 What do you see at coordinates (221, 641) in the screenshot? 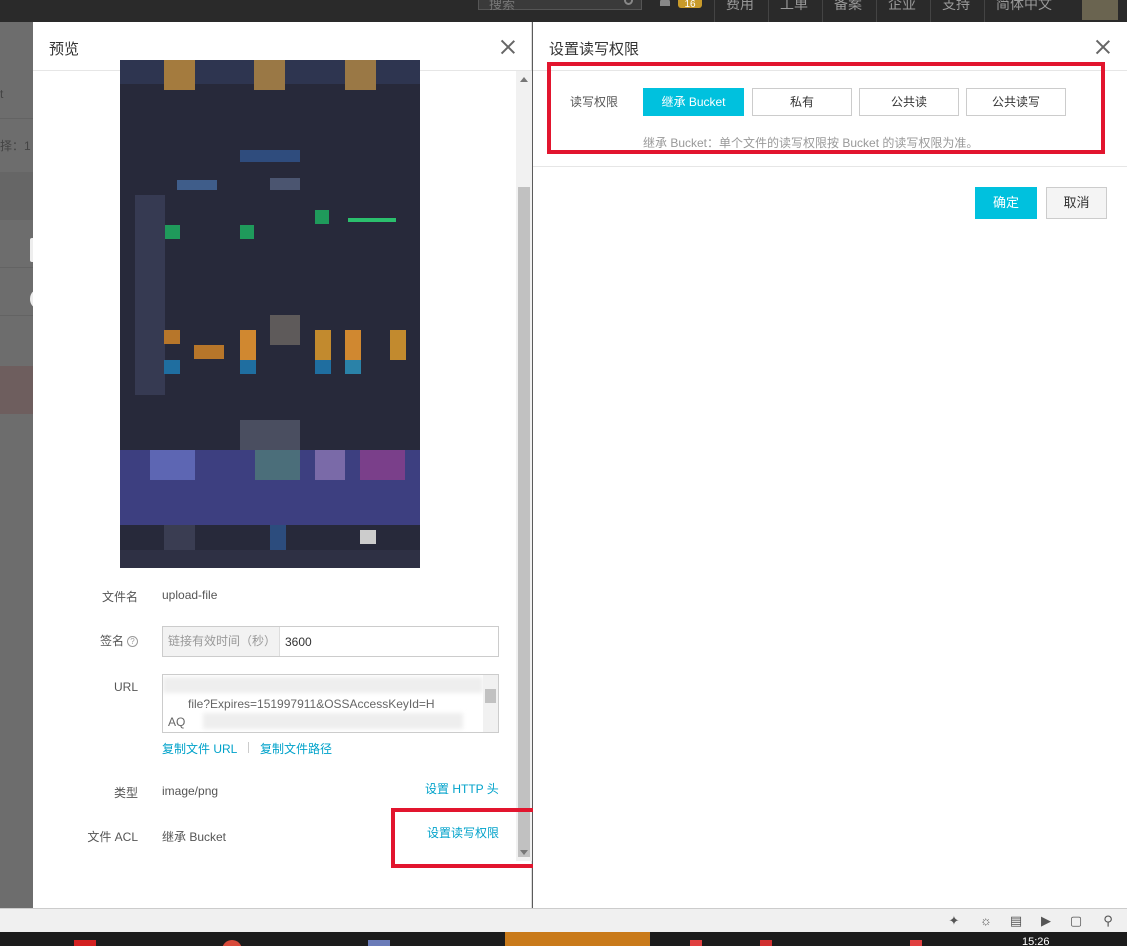
I see `expiry-addon-label: 链接有效时间（秒）` at bounding box center [221, 641].